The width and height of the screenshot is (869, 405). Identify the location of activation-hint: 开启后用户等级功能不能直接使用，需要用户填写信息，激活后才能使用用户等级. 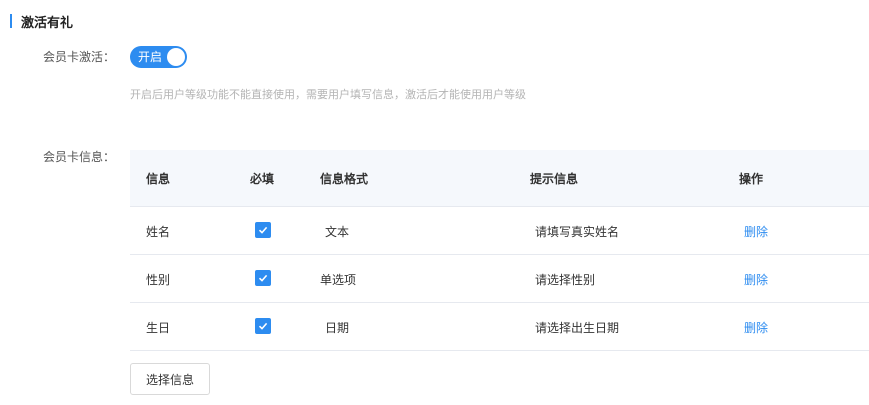
(328, 94).